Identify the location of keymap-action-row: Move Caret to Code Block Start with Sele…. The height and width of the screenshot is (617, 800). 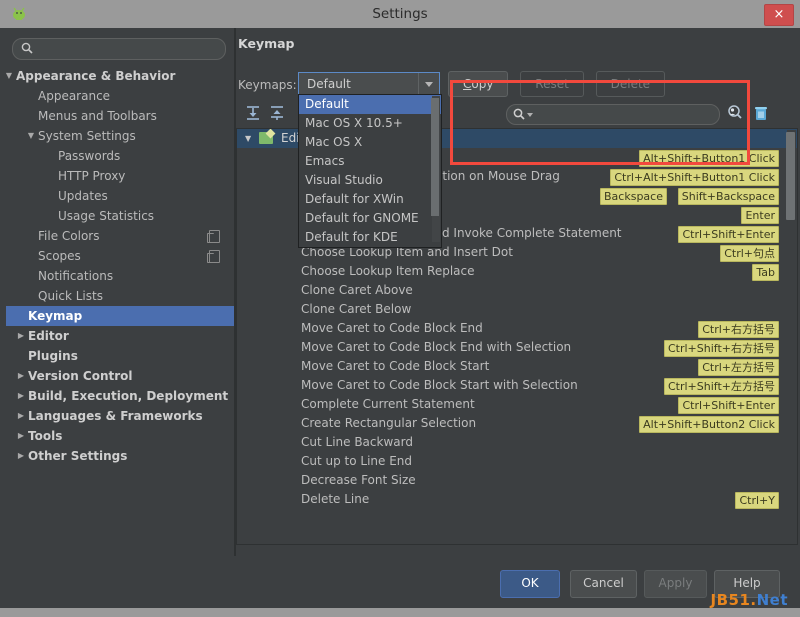
(517, 385).